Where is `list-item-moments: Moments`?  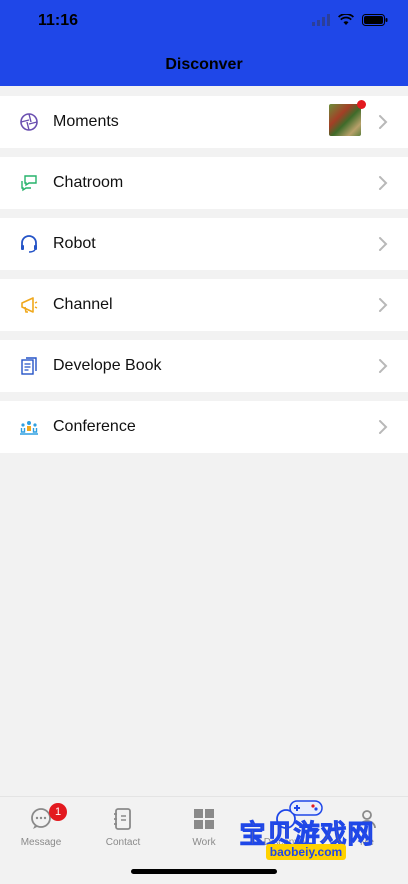
list-item-moments: Moments is located at coordinates (204, 122).